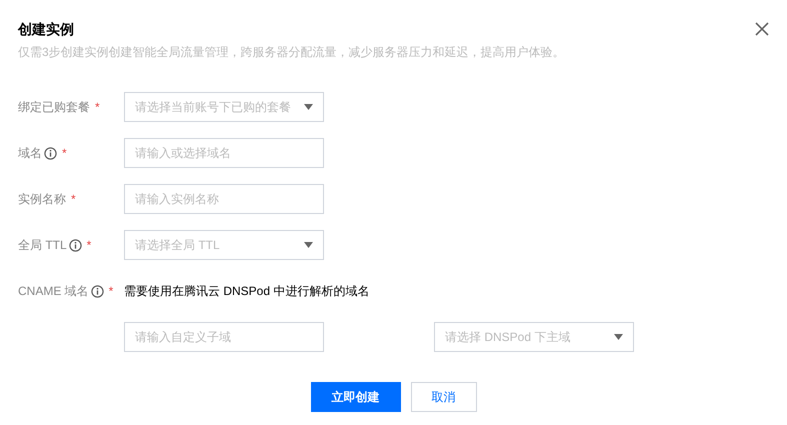 The height and width of the screenshot is (425, 787). What do you see at coordinates (42, 199) in the screenshot?
I see `field-label: 实例名称` at bounding box center [42, 199].